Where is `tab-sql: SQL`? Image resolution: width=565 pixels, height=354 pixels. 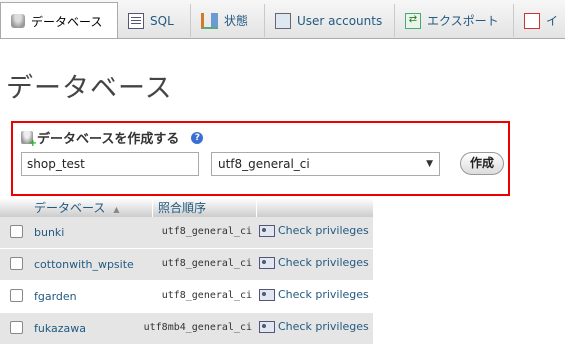
tab-sql: SQL is located at coordinates (154, 20).